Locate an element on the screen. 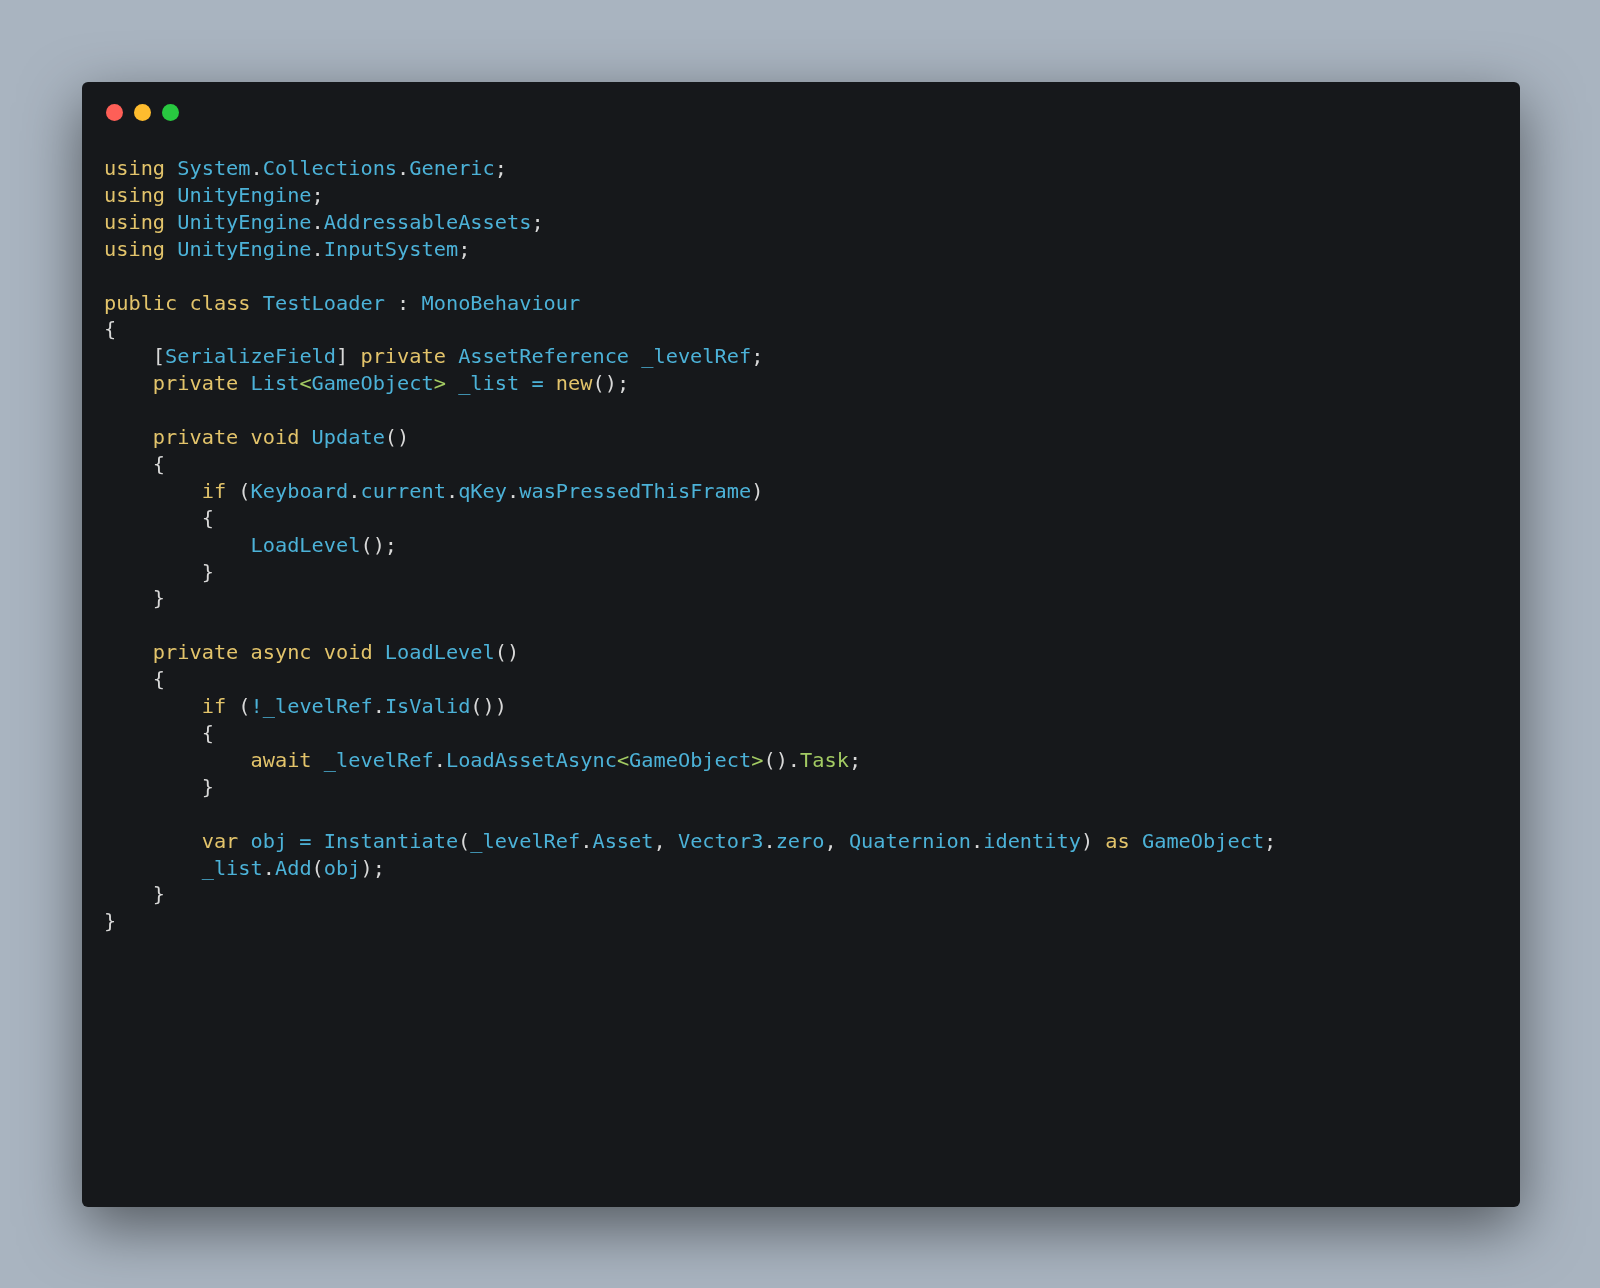 The image size is (1600, 1288). close-button is located at coordinates (114, 112).